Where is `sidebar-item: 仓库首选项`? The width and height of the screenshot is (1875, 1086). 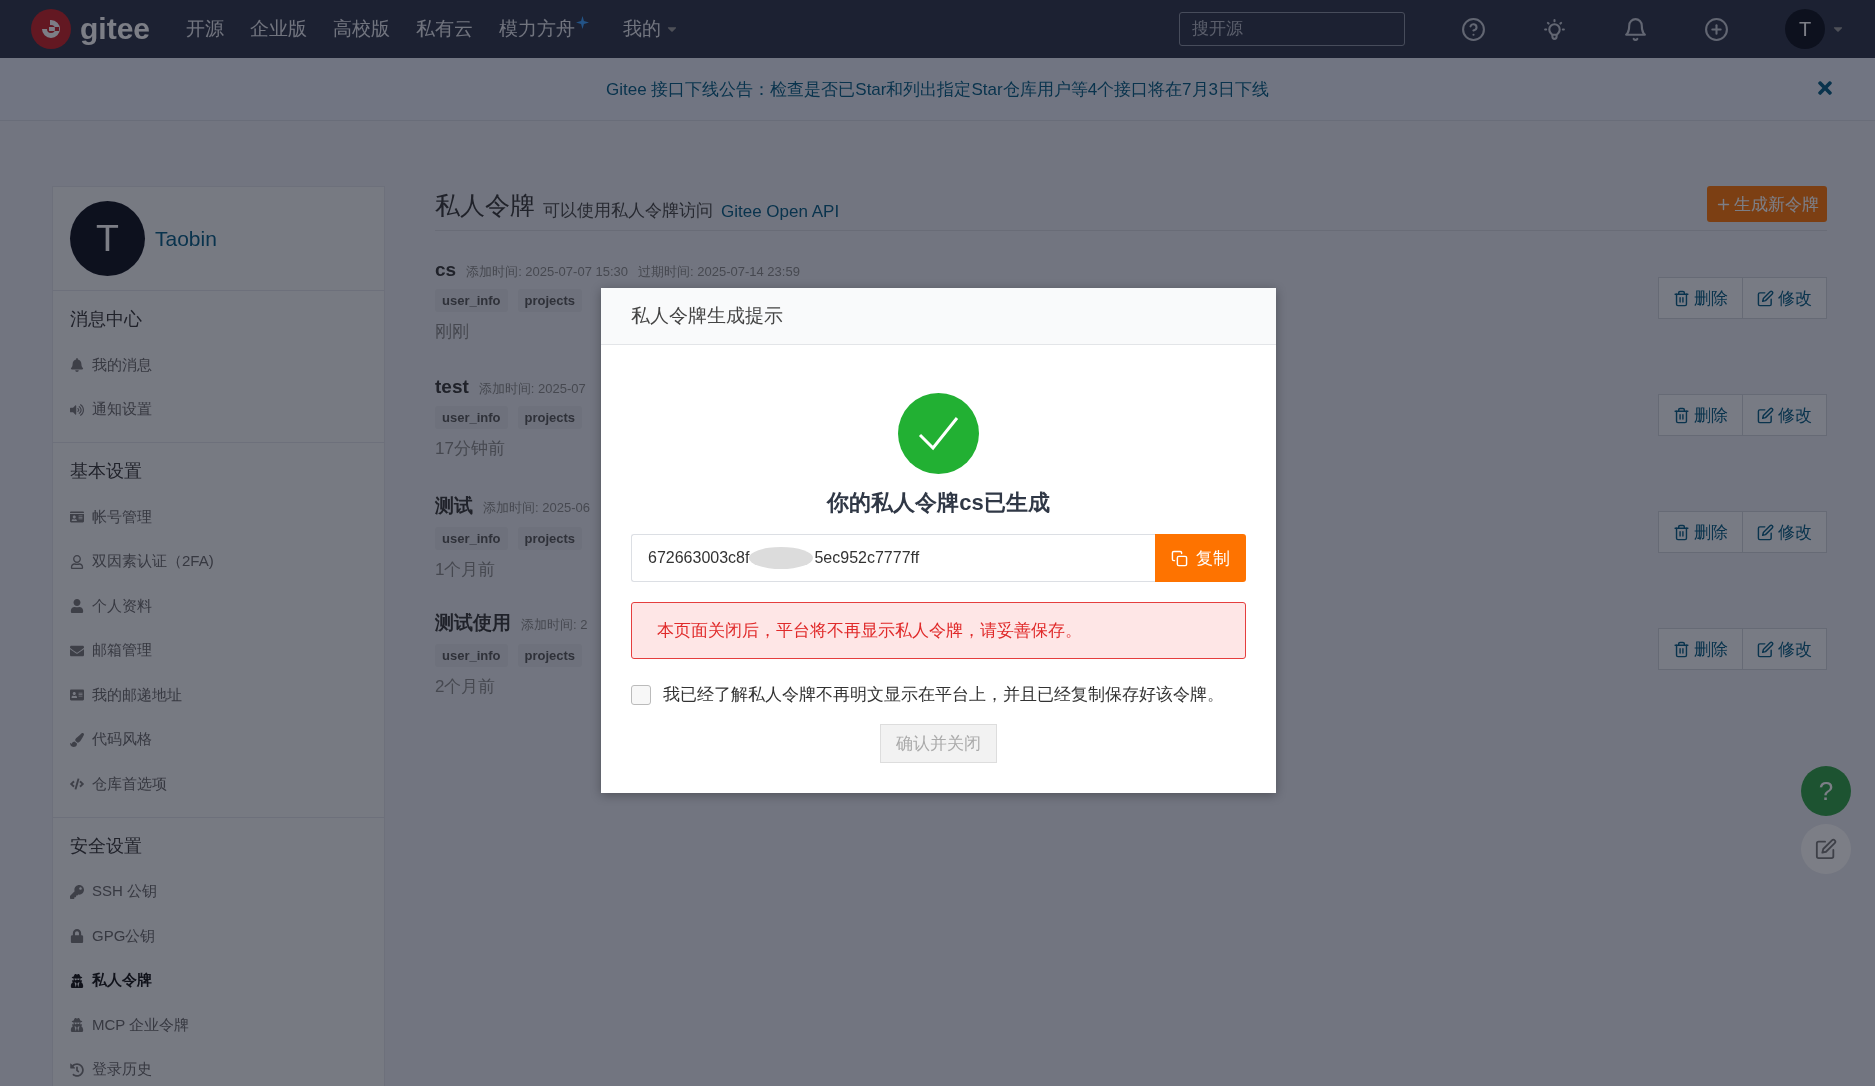
sidebar-item: 仓库首选项 is located at coordinates (227, 784).